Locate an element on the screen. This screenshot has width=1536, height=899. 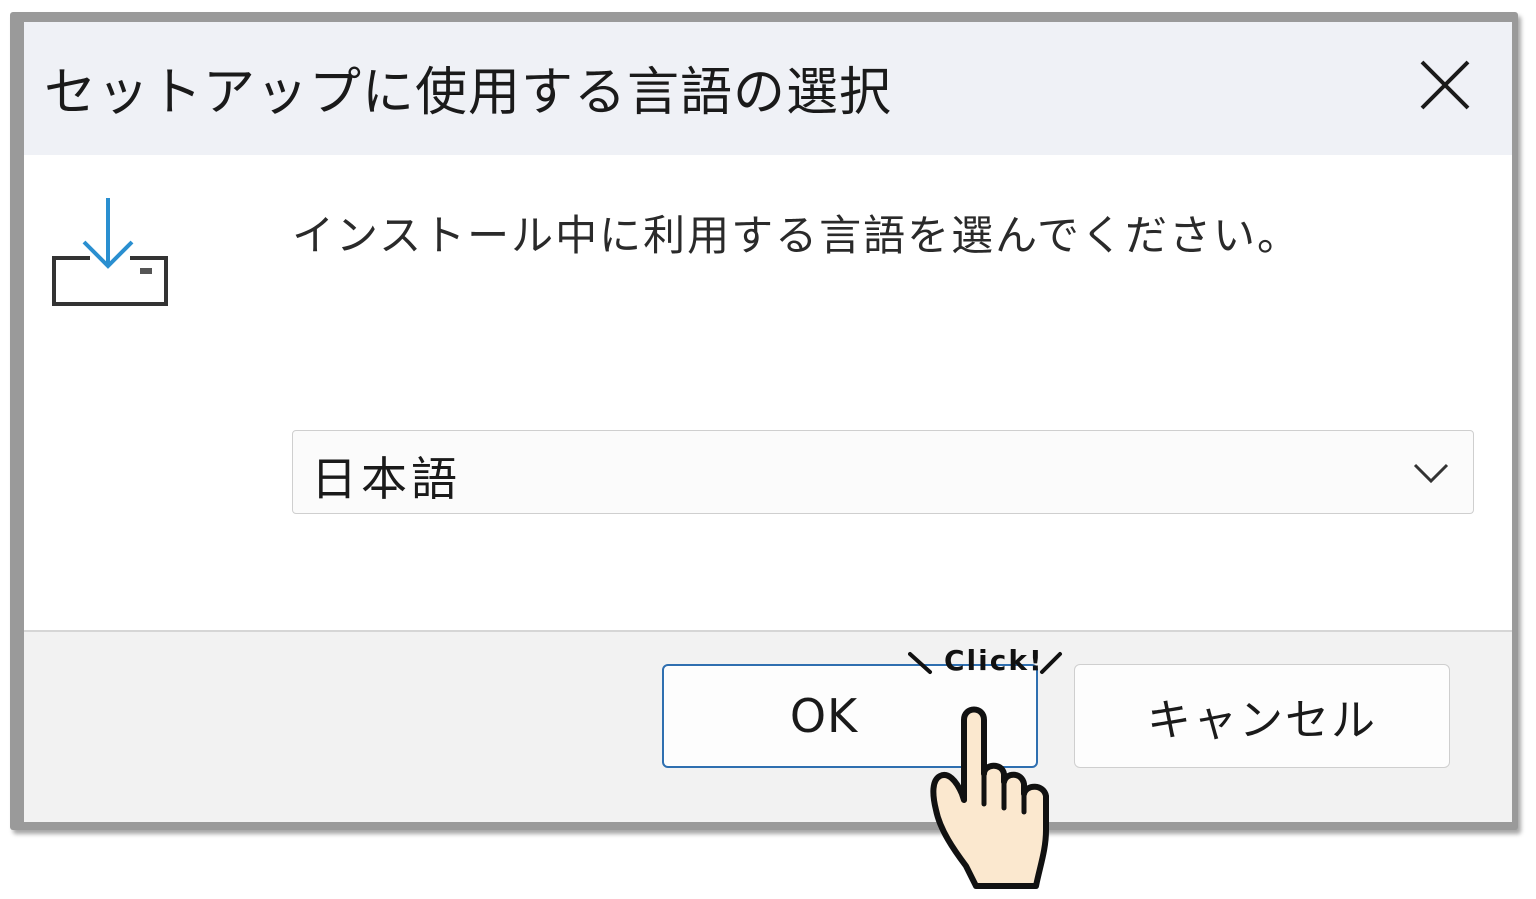
cancel-button: キャンセル is located at coordinates (1262, 716).